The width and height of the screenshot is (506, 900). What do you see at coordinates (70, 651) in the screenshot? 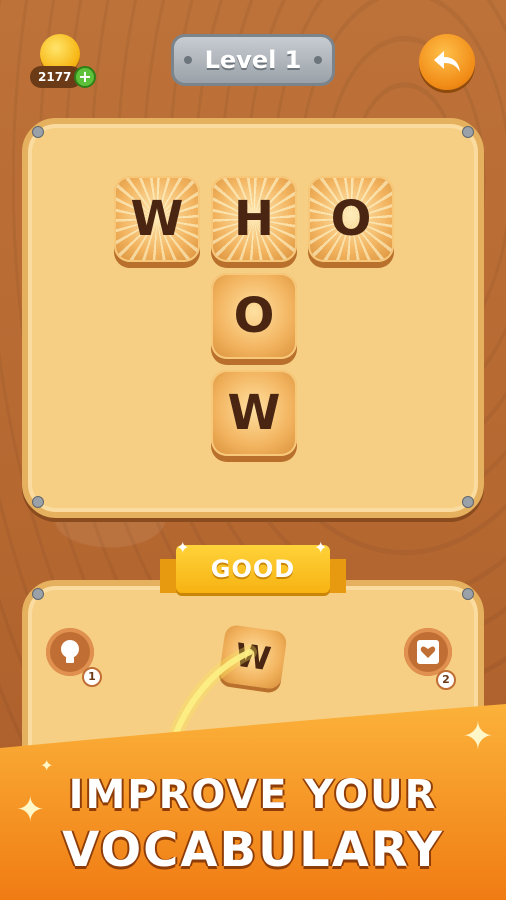
I see `lightbulb-icon` at bounding box center [70, 651].